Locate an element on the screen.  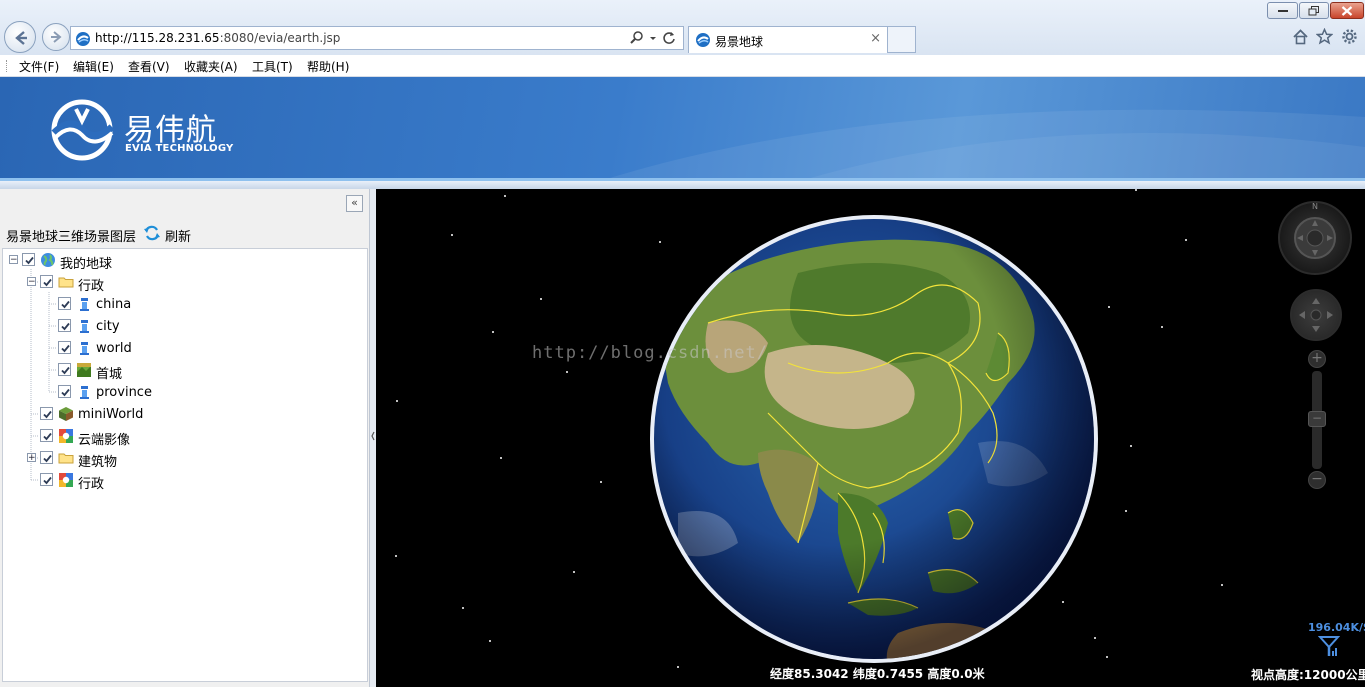
favorites-star-icon is located at coordinates (1324, 36).